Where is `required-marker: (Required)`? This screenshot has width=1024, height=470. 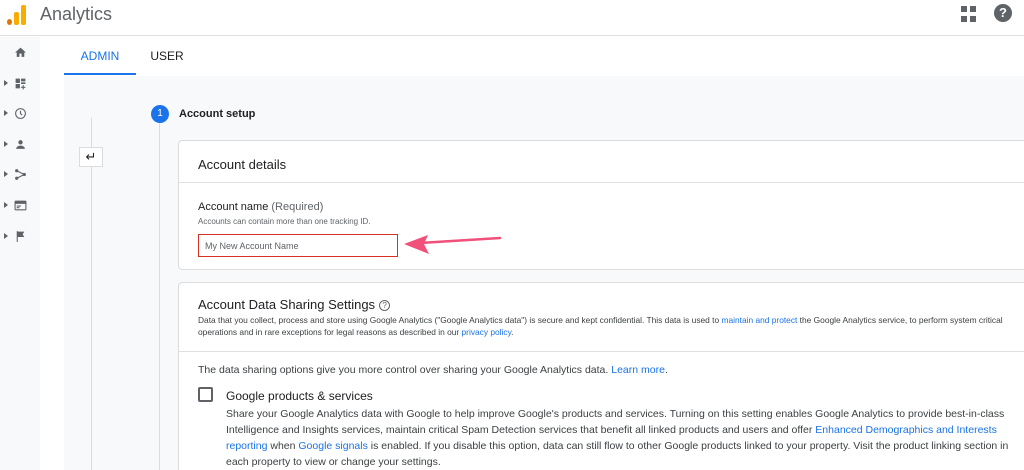
required-marker: (Required) is located at coordinates (297, 207).